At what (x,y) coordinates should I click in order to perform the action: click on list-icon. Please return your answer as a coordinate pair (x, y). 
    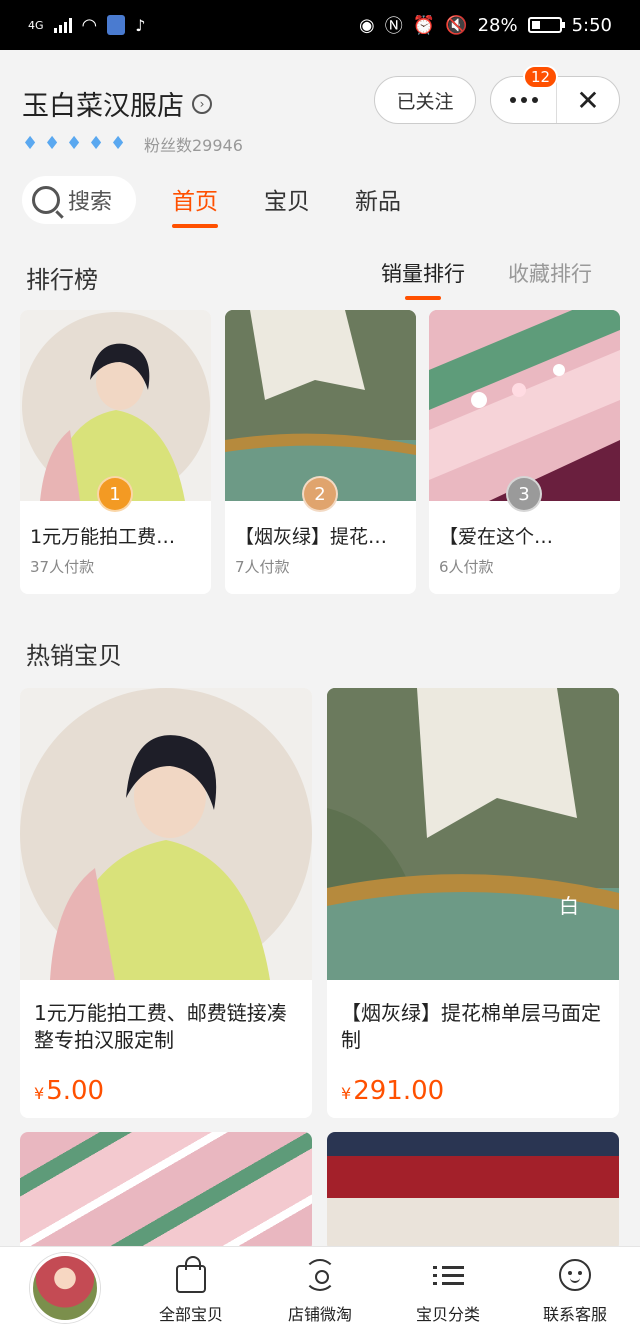
    Looking at the image, I should click on (448, 1275).